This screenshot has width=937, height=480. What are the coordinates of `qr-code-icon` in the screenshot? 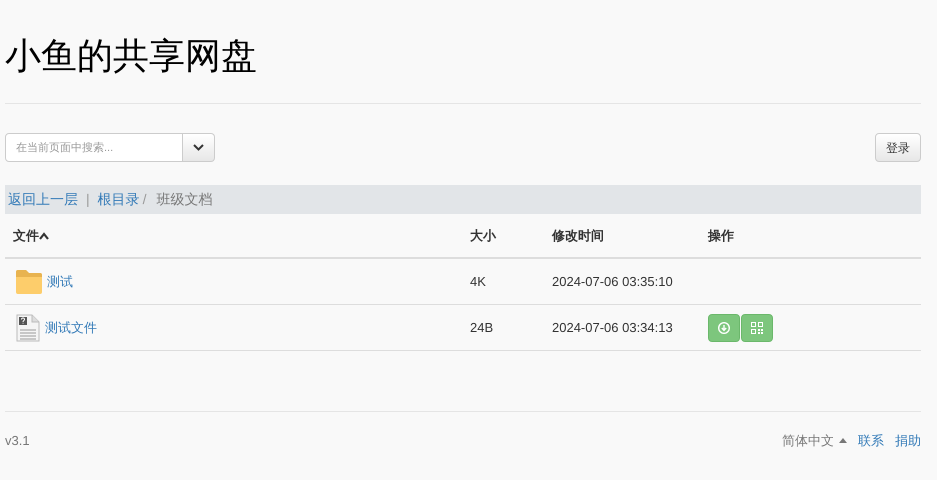 It's located at (757, 328).